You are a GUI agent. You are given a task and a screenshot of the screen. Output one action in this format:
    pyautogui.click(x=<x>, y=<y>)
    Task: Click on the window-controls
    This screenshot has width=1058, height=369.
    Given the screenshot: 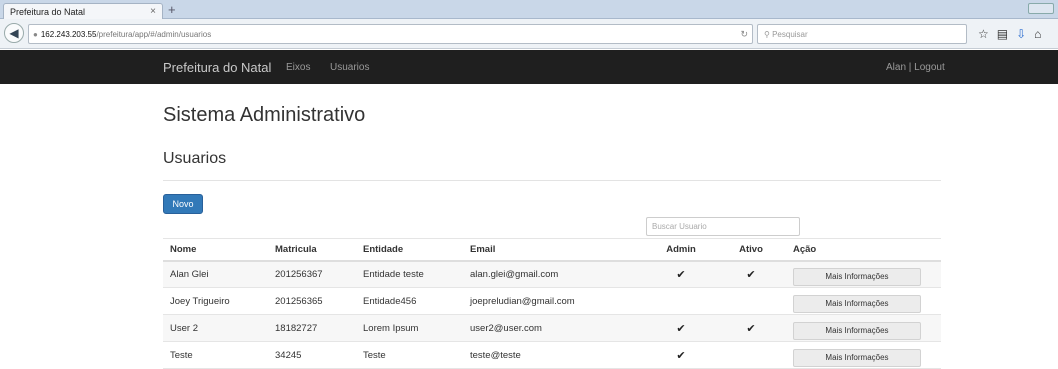 What is the action you would take?
    pyautogui.click(x=1041, y=8)
    